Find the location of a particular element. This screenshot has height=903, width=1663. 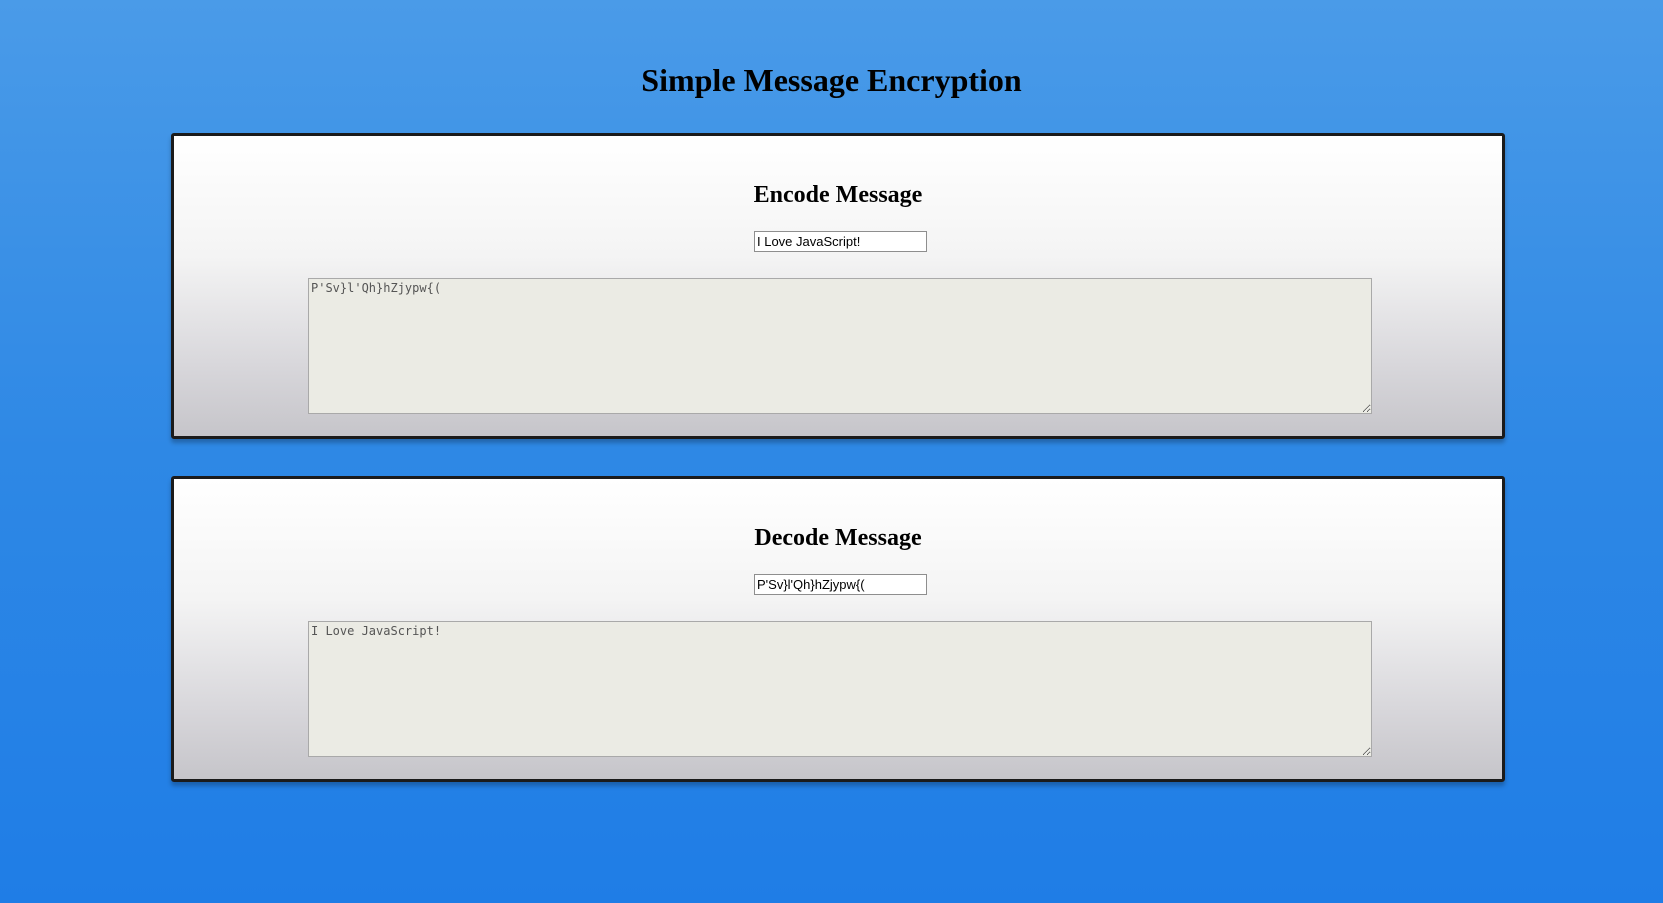

encode-panel-title: Encode Message is located at coordinates (838, 195).